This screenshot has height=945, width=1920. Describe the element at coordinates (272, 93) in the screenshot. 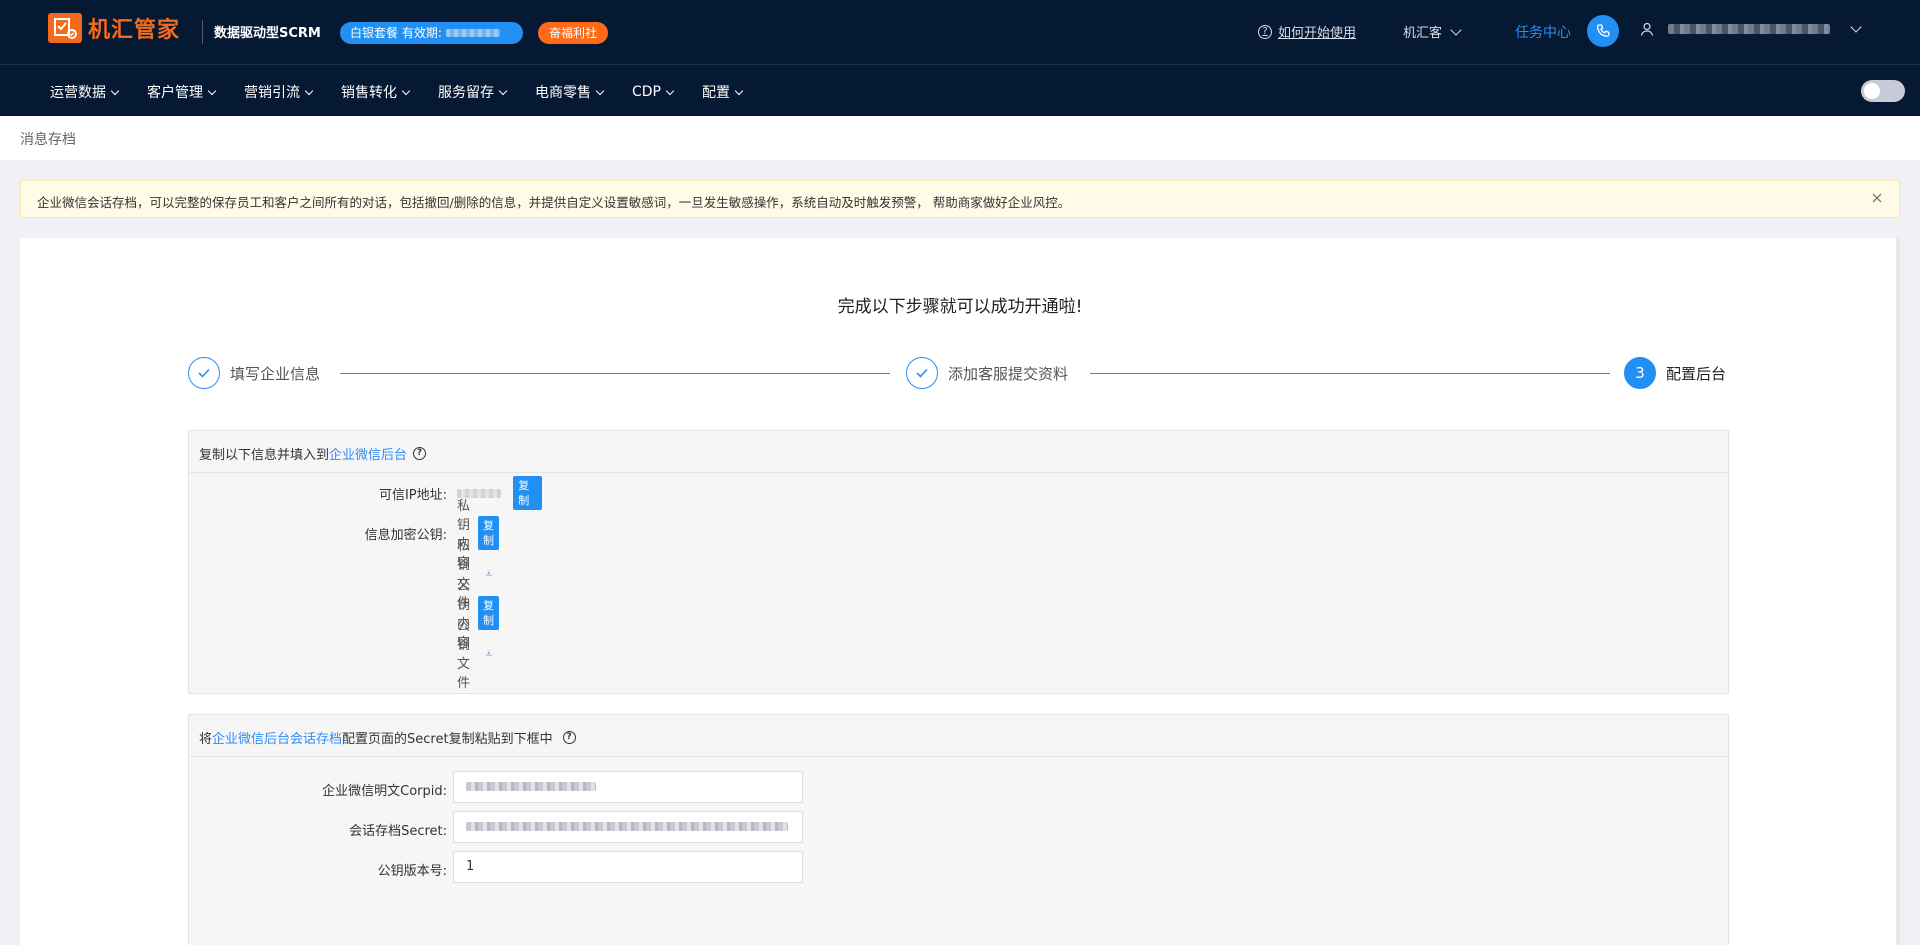

I see `nav-label: 营销引流` at that location.